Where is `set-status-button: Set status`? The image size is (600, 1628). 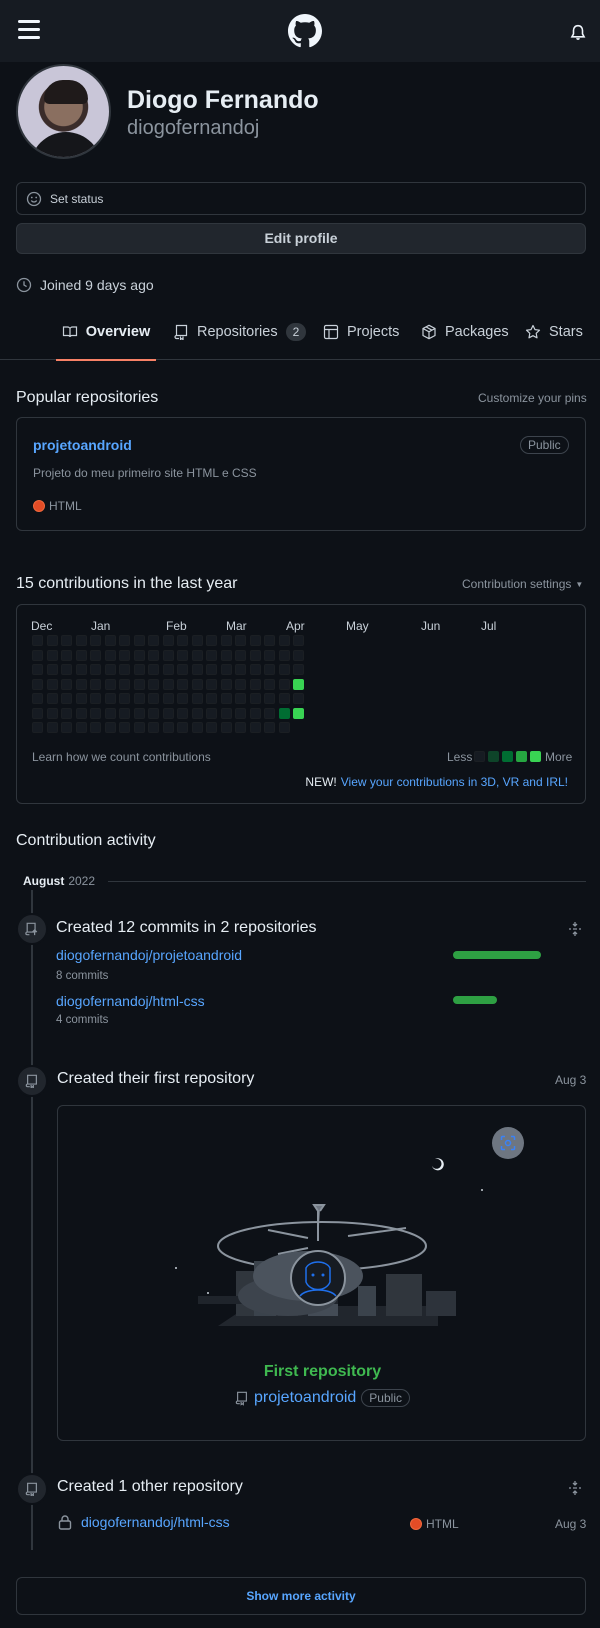 set-status-button: Set status is located at coordinates (301, 198).